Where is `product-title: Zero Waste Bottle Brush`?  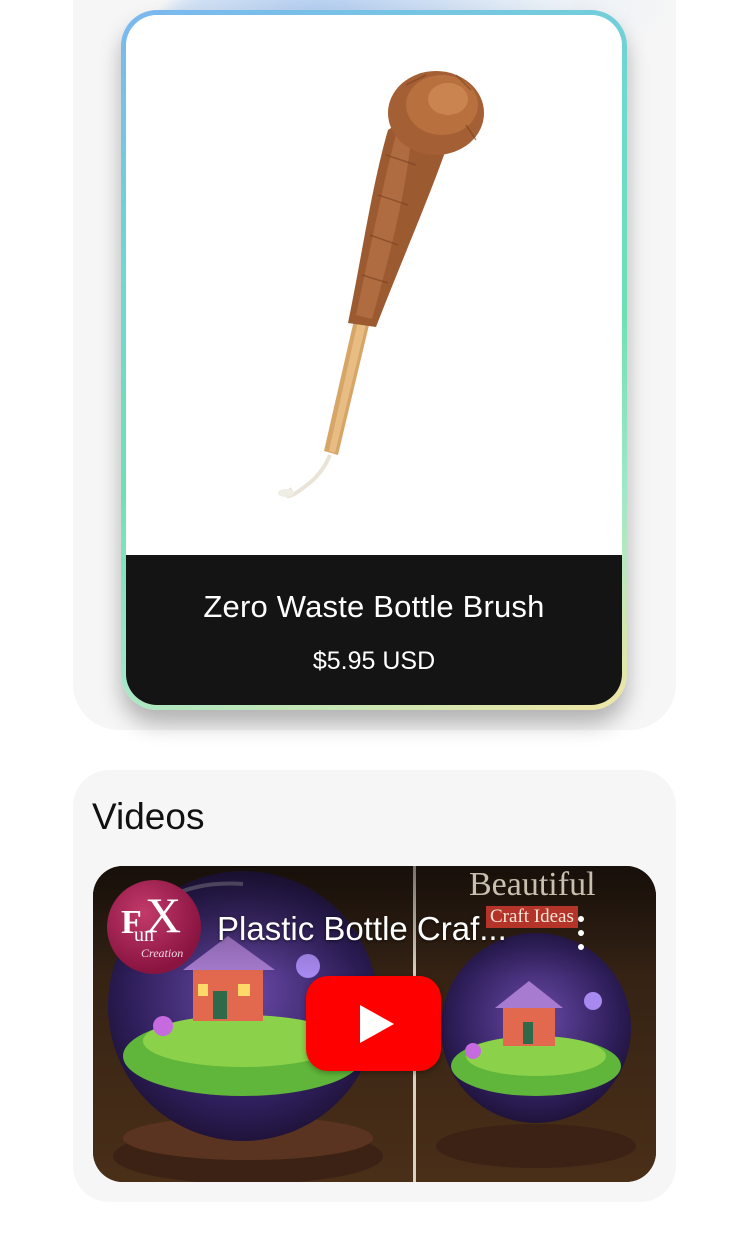
product-title: Zero Waste Bottle Brush is located at coordinates (374, 607).